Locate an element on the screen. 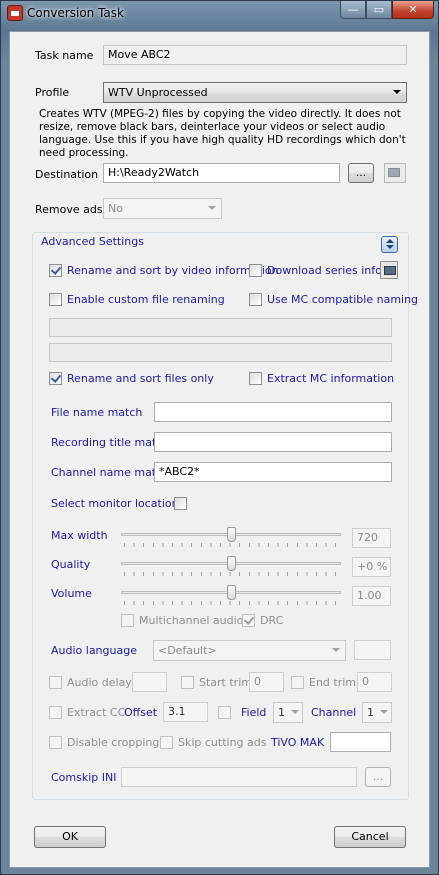 This screenshot has width=439, height=875. max-width-value: 720 is located at coordinates (371, 538).